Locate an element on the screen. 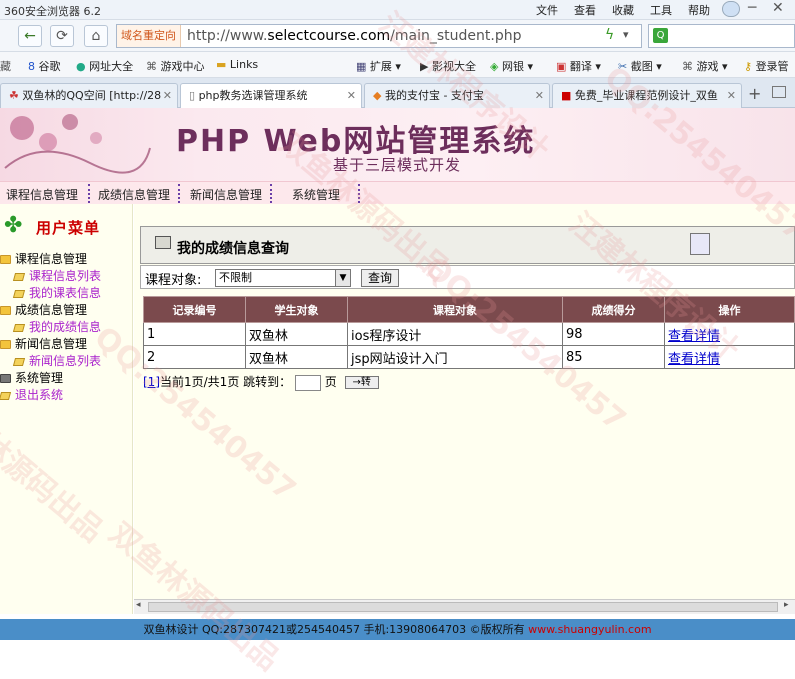 The height and width of the screenshot is (679, 795). table-header-row: 记录编号 学生对象 课程对象 成绩得分 操作 is located at coordinates (469, 309).